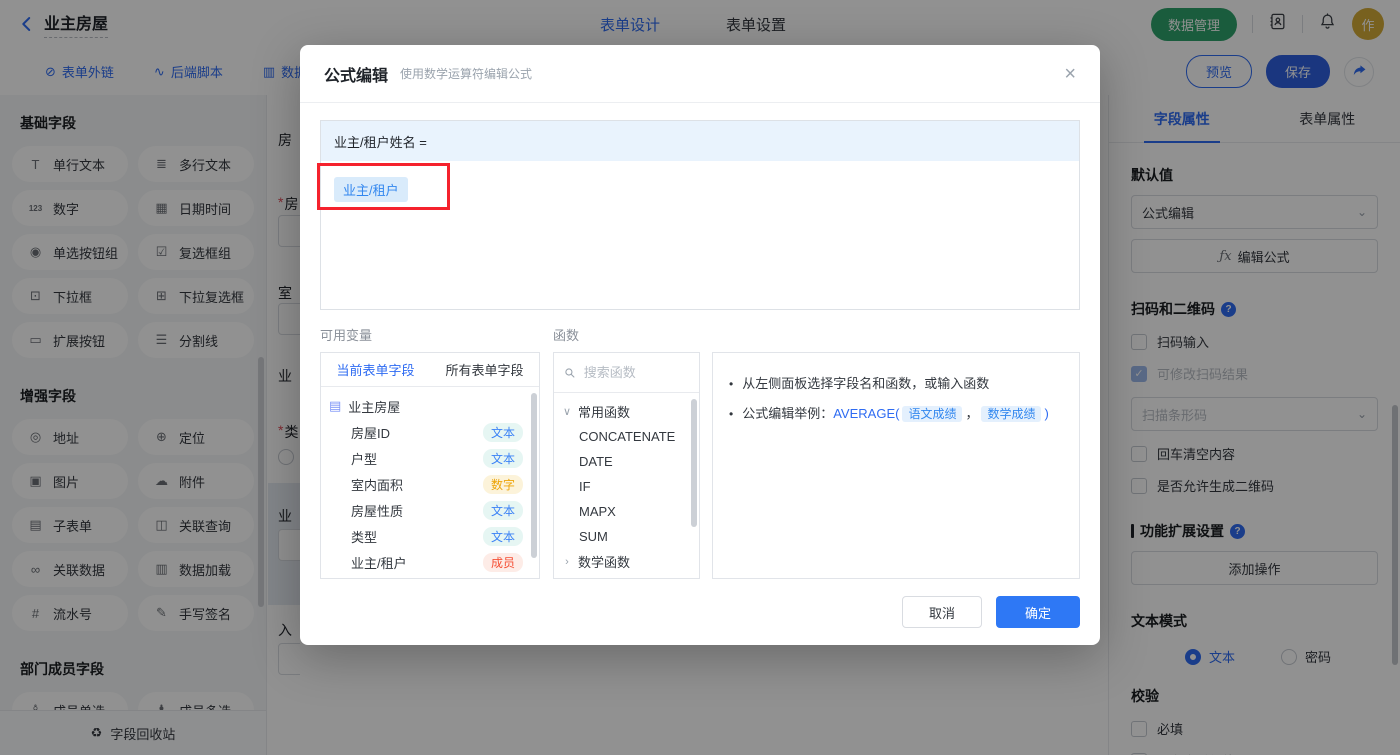 This screenshot has height=755, width=1400. Describe the element at coordinates (356, 76) in the screenshot. I see `modal-title: 公式编辑` at that location.